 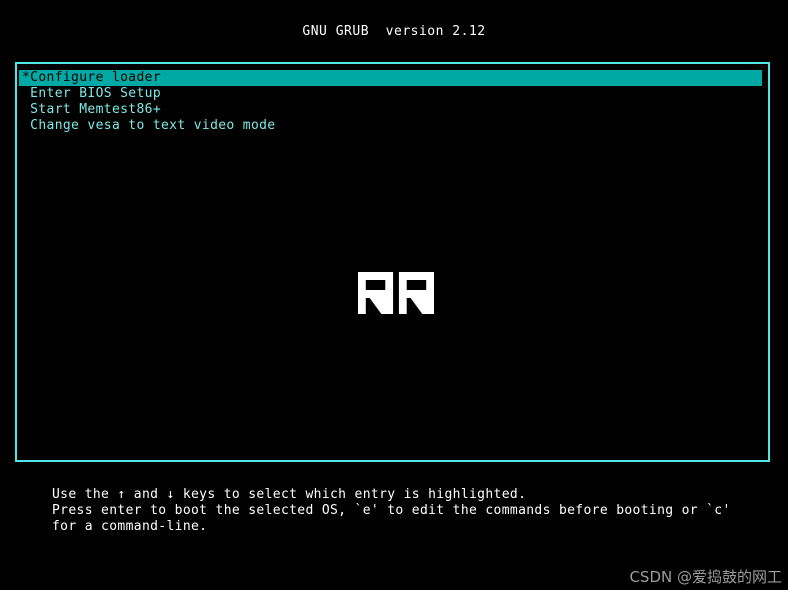 What do you see at coordinates (390, 94) in the screenshot?
I see `menu-entry-enter-bios-setup: Enter BIOS Setup` at bounding box center [390, 94].